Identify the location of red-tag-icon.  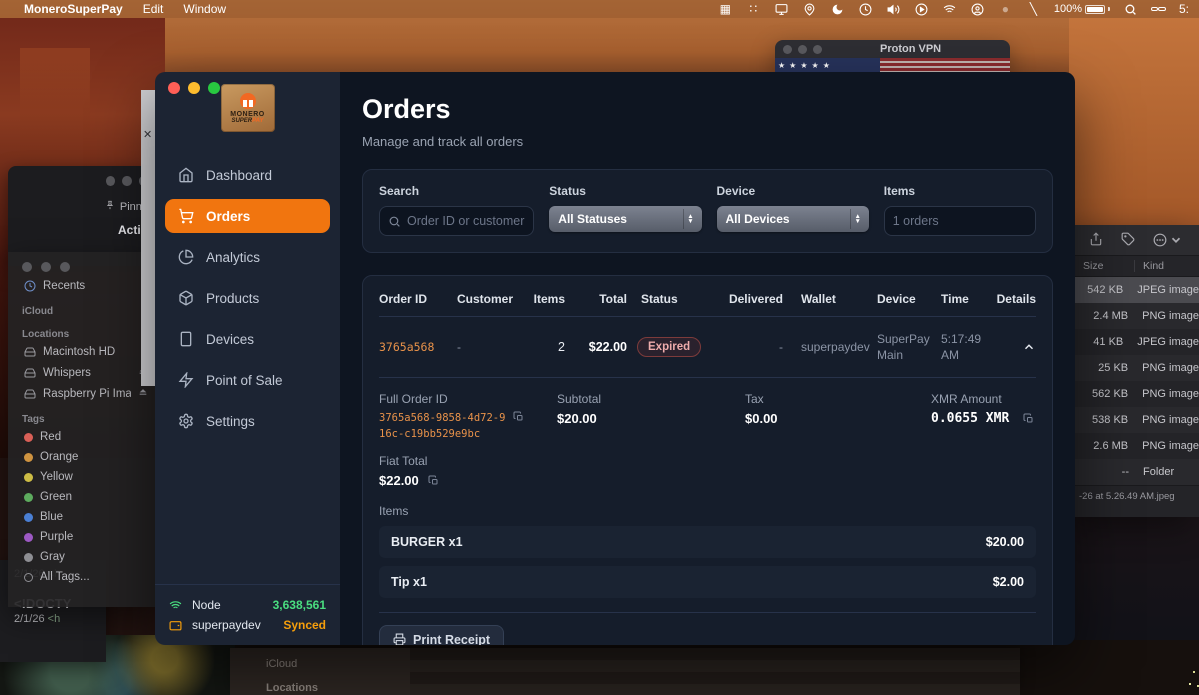
(28, 437).